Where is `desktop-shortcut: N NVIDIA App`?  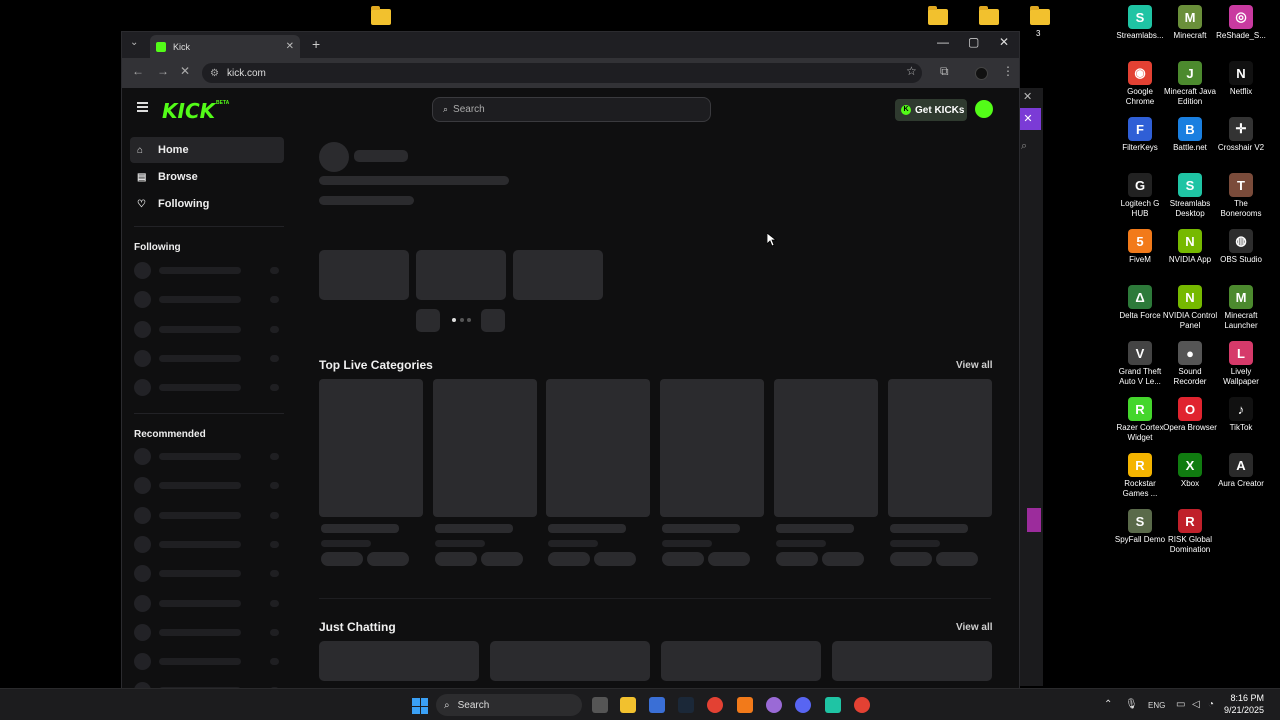 desktop-shortcut: N NVIDIA App is located at coordinates (1190, 247).